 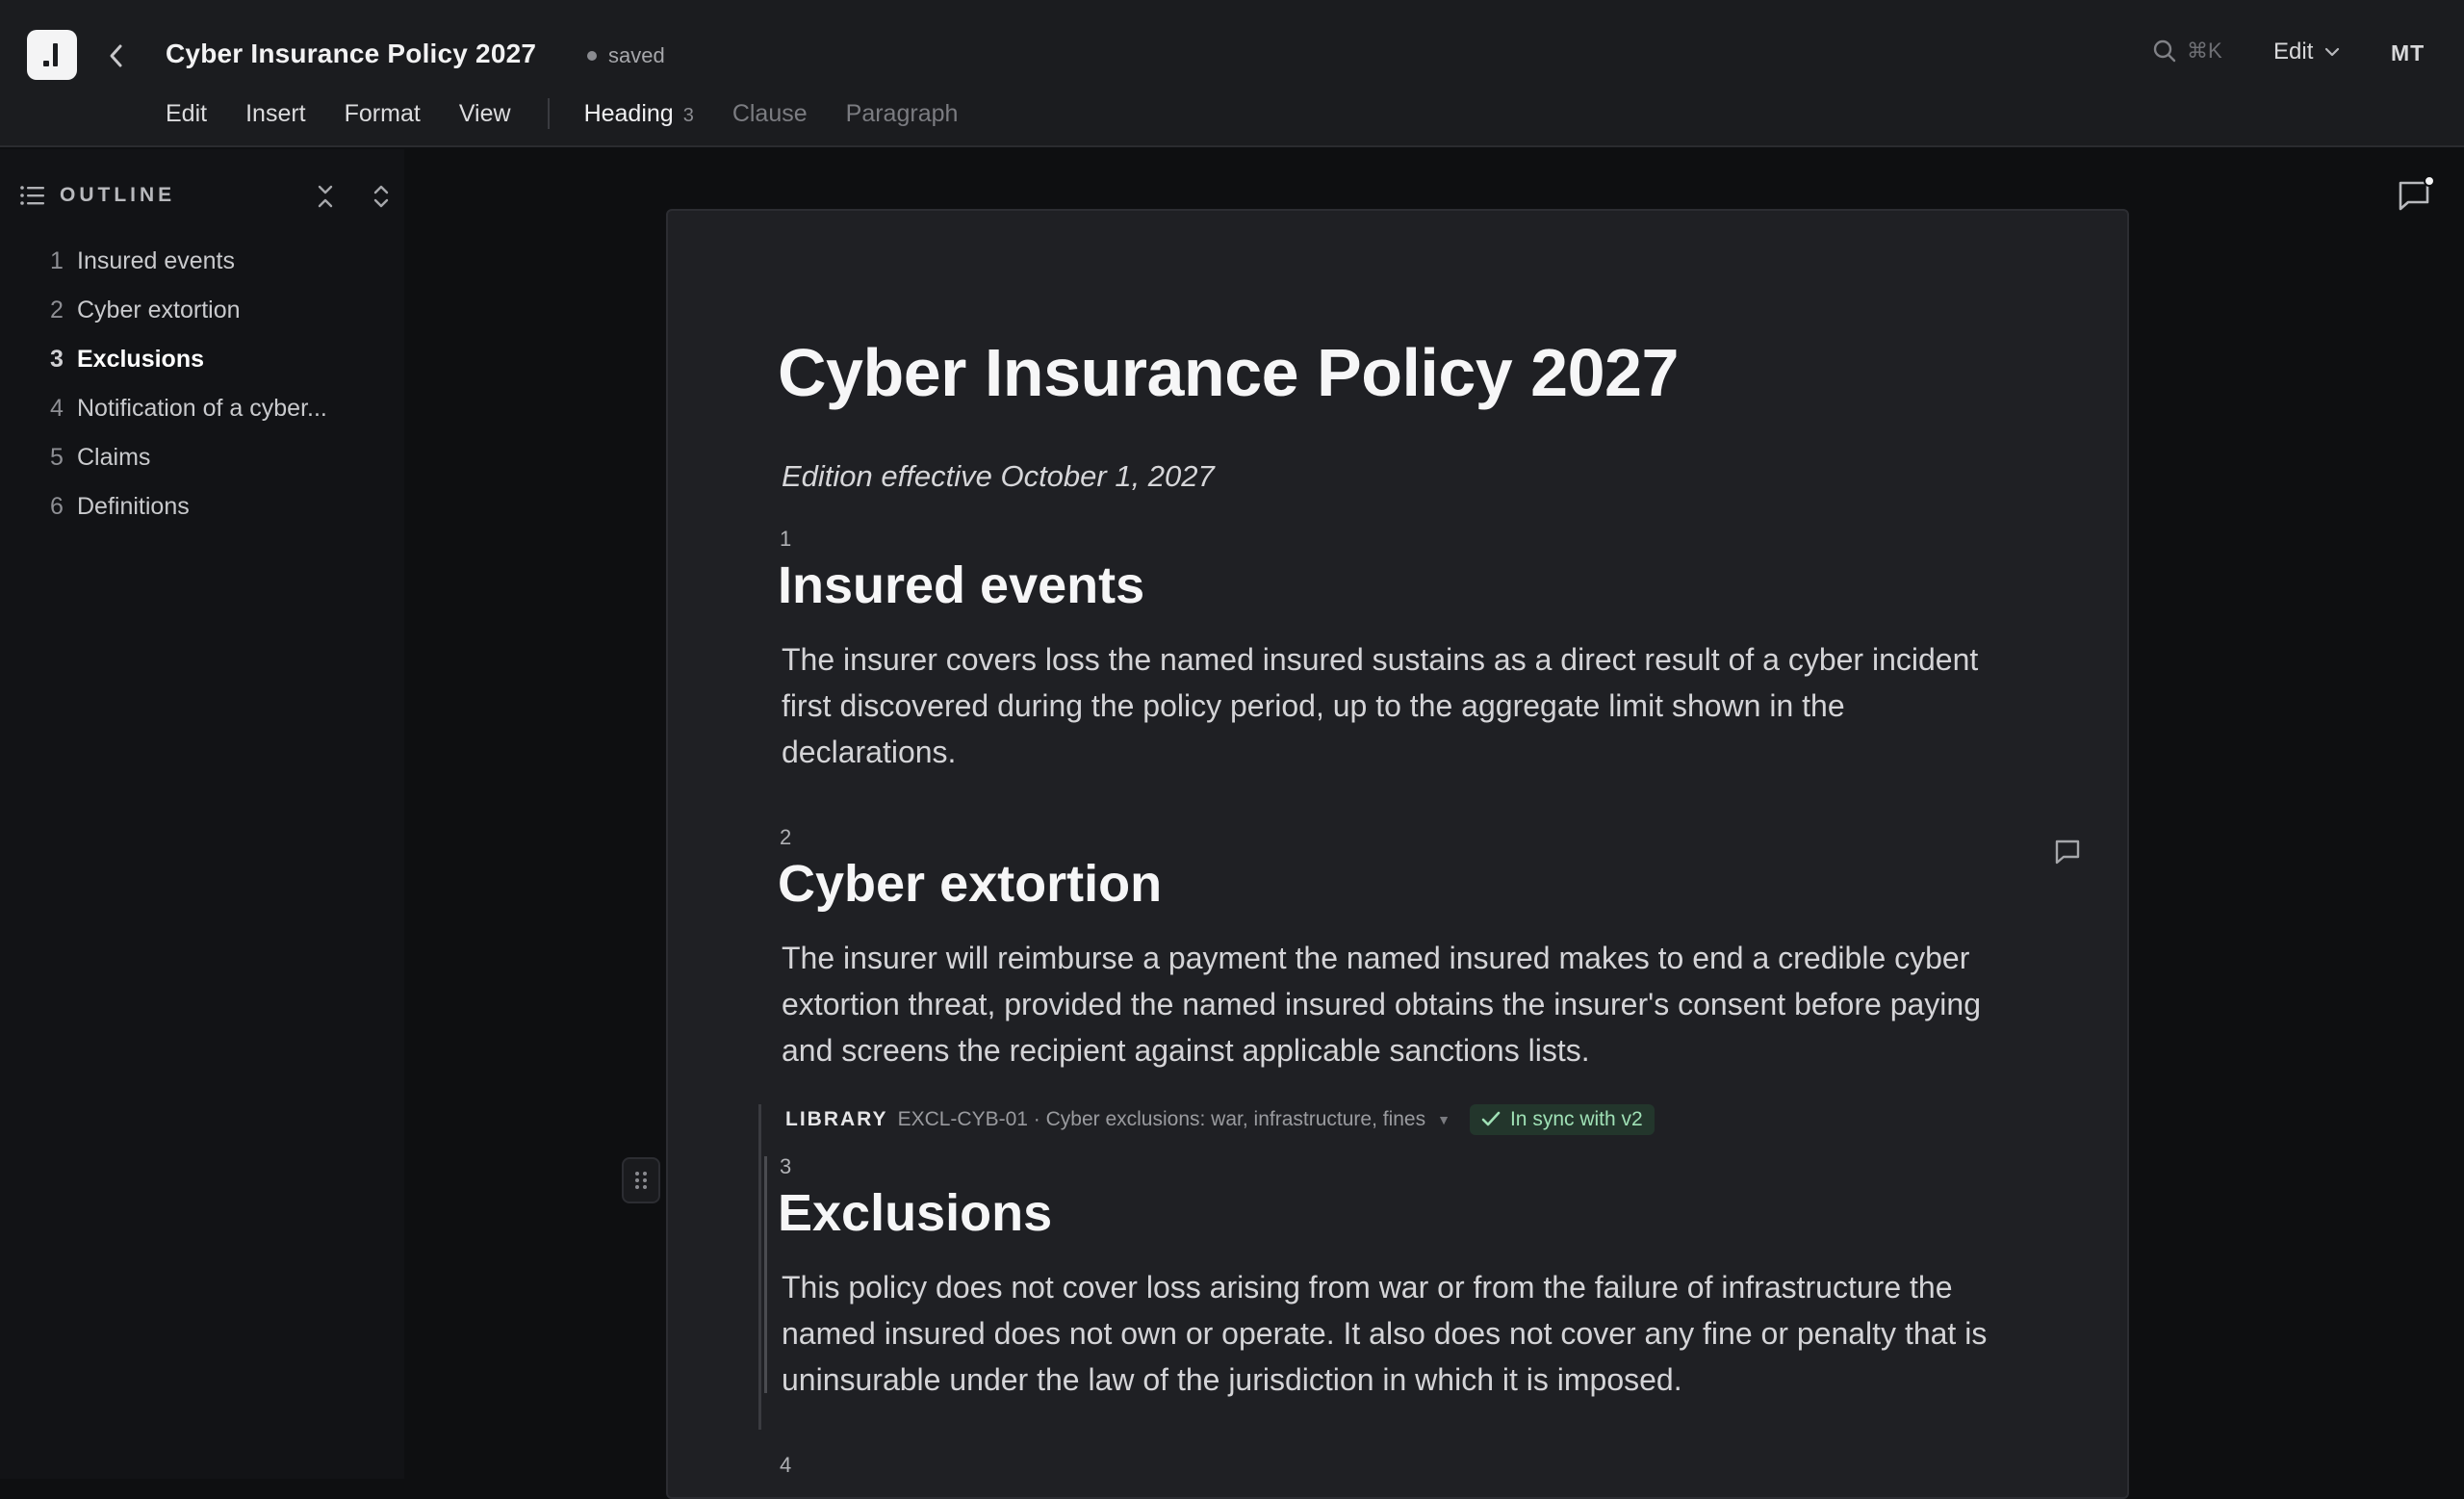 What do you see at coordinates (156, 260) in the screenshot?
I see `outline-item-label: Insured events` at bounding box center [156, 260].